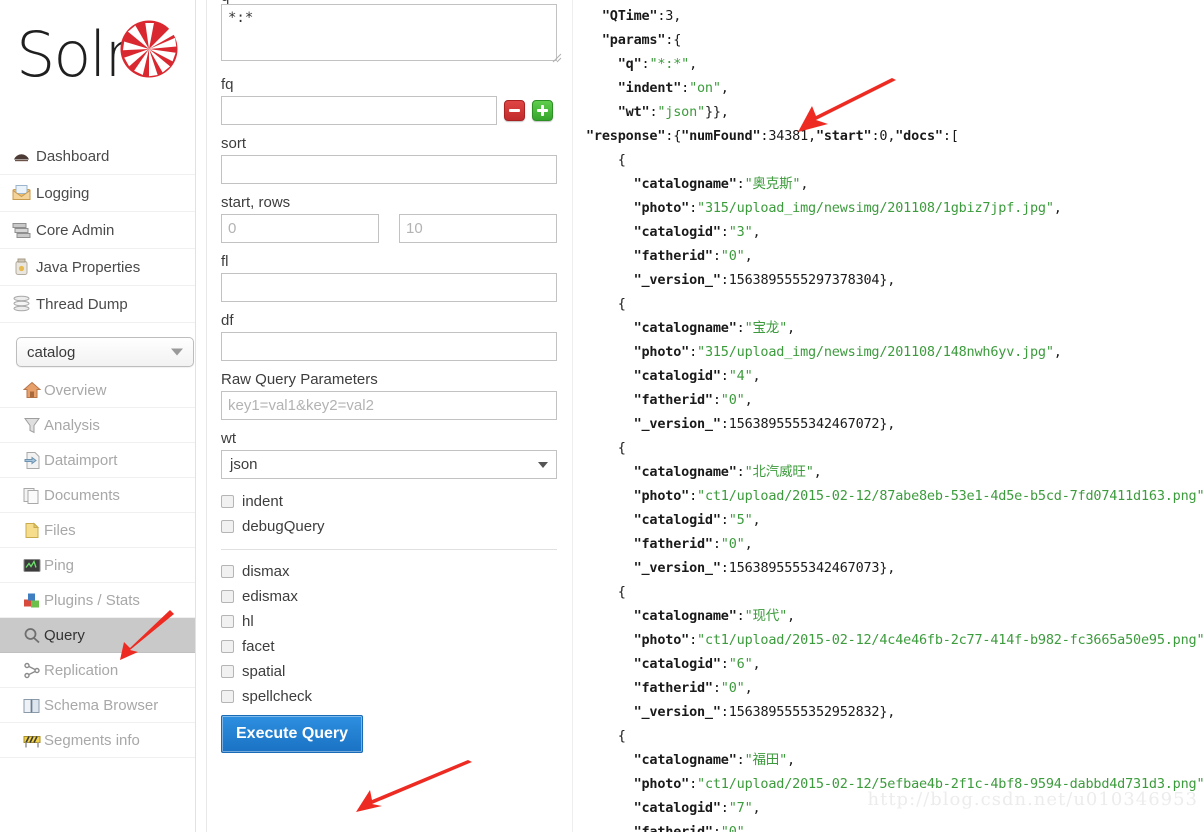  What do you see at coordinates (88, 267) in the screenshot?
I see `sidebar-item-label: Java Properties` at bounding box center [88, 267].